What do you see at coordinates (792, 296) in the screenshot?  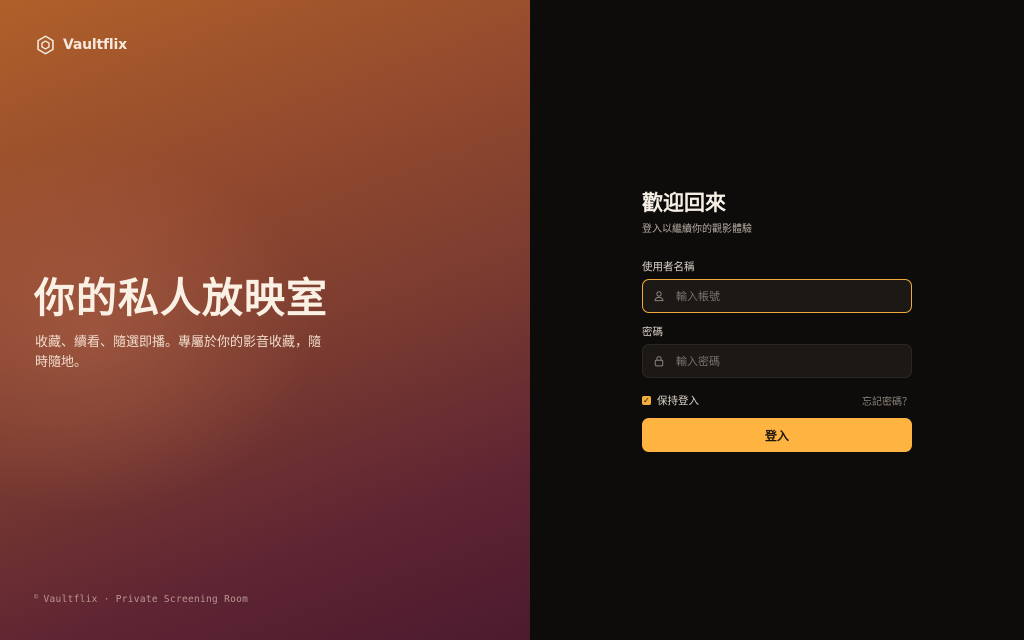 I see `username-input` at bounding box center [792, 296].